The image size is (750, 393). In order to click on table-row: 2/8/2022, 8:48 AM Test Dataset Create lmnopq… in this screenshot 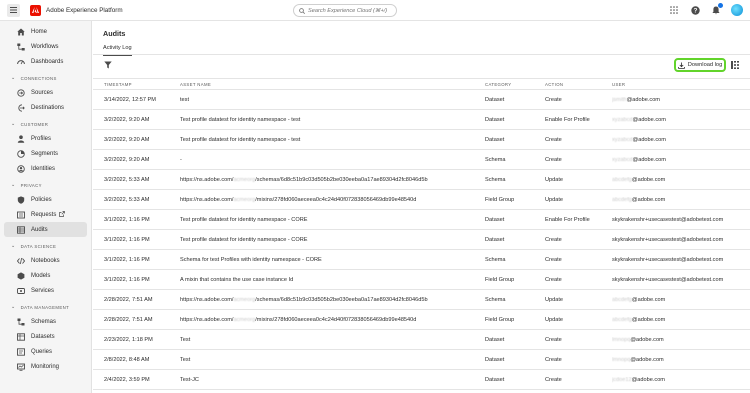, I will do `click(421, 360)`.